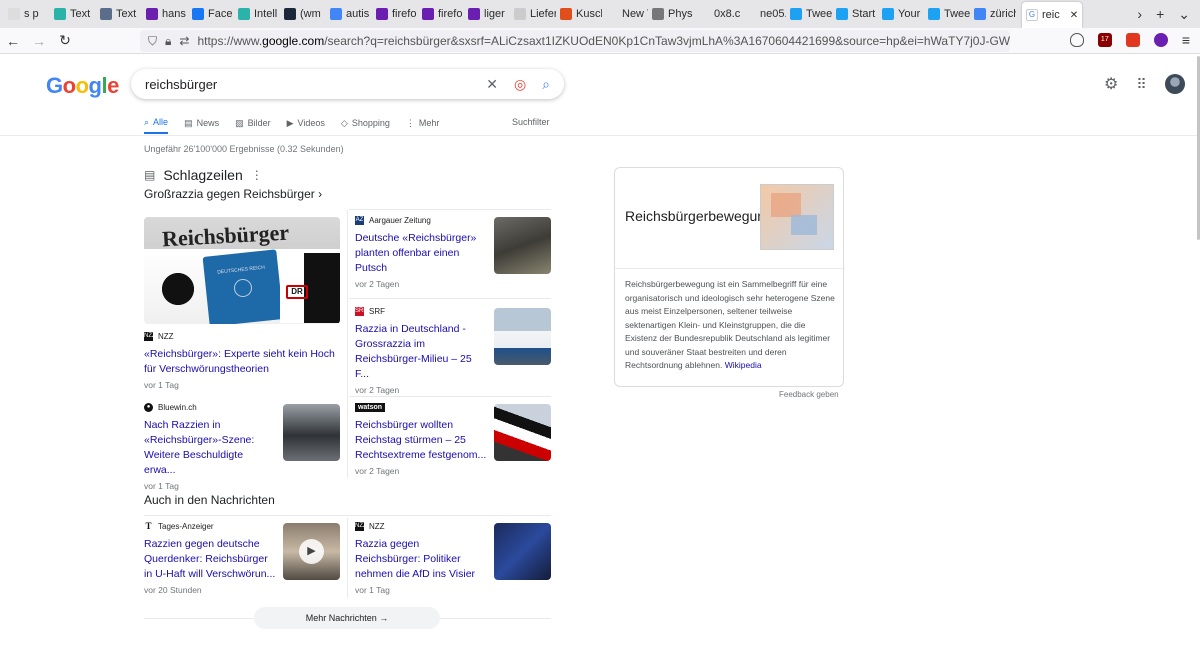 The image size is (1200, 655). Describe the element at coordinates (423, 123) in the screenshot. I see `tab-mehr: ⋮ Mehr` at that location.